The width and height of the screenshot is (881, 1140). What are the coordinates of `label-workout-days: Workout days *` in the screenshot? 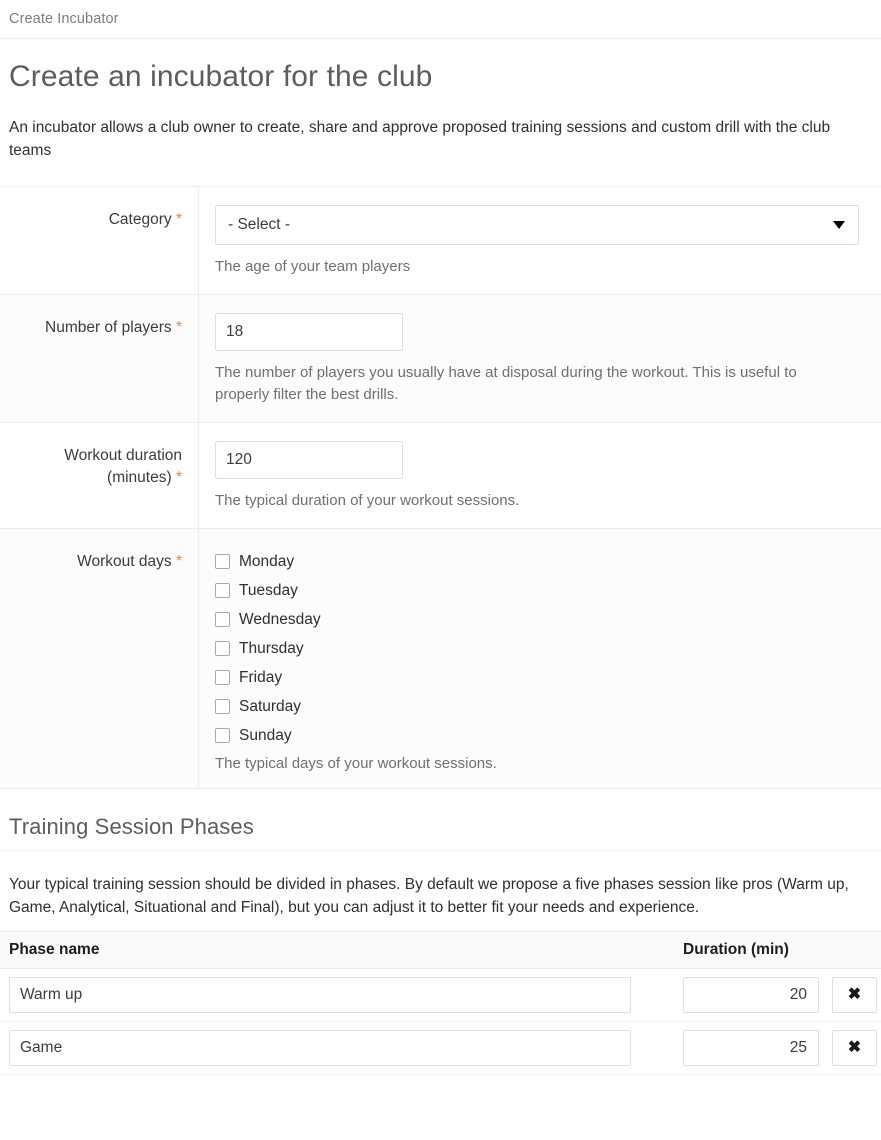 It's located at (99, 658).